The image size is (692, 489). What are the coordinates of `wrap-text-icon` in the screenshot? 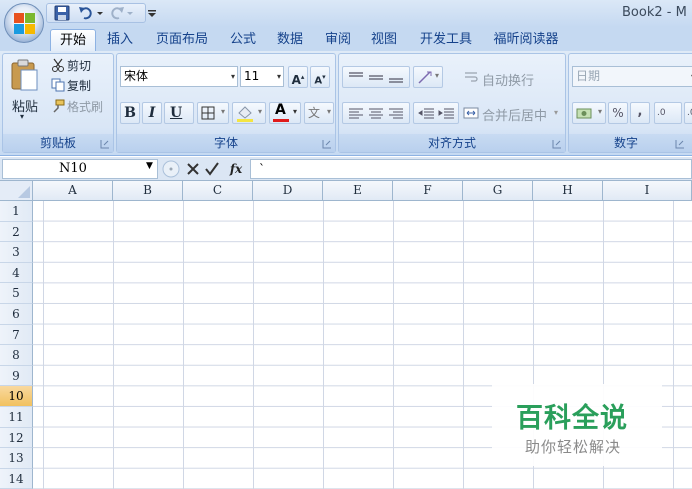 It's located at (471, 77).